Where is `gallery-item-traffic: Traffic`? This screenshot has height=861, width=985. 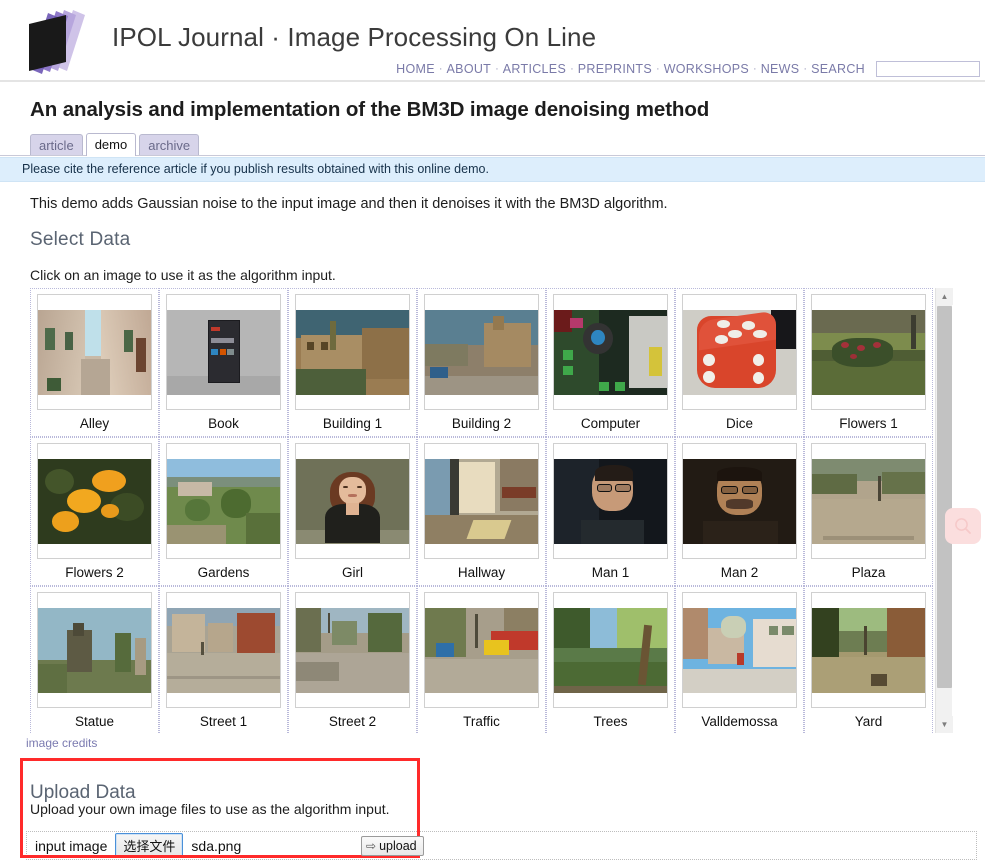 gallery-item-traffic: Traffic is located at coordinates (481, 659).